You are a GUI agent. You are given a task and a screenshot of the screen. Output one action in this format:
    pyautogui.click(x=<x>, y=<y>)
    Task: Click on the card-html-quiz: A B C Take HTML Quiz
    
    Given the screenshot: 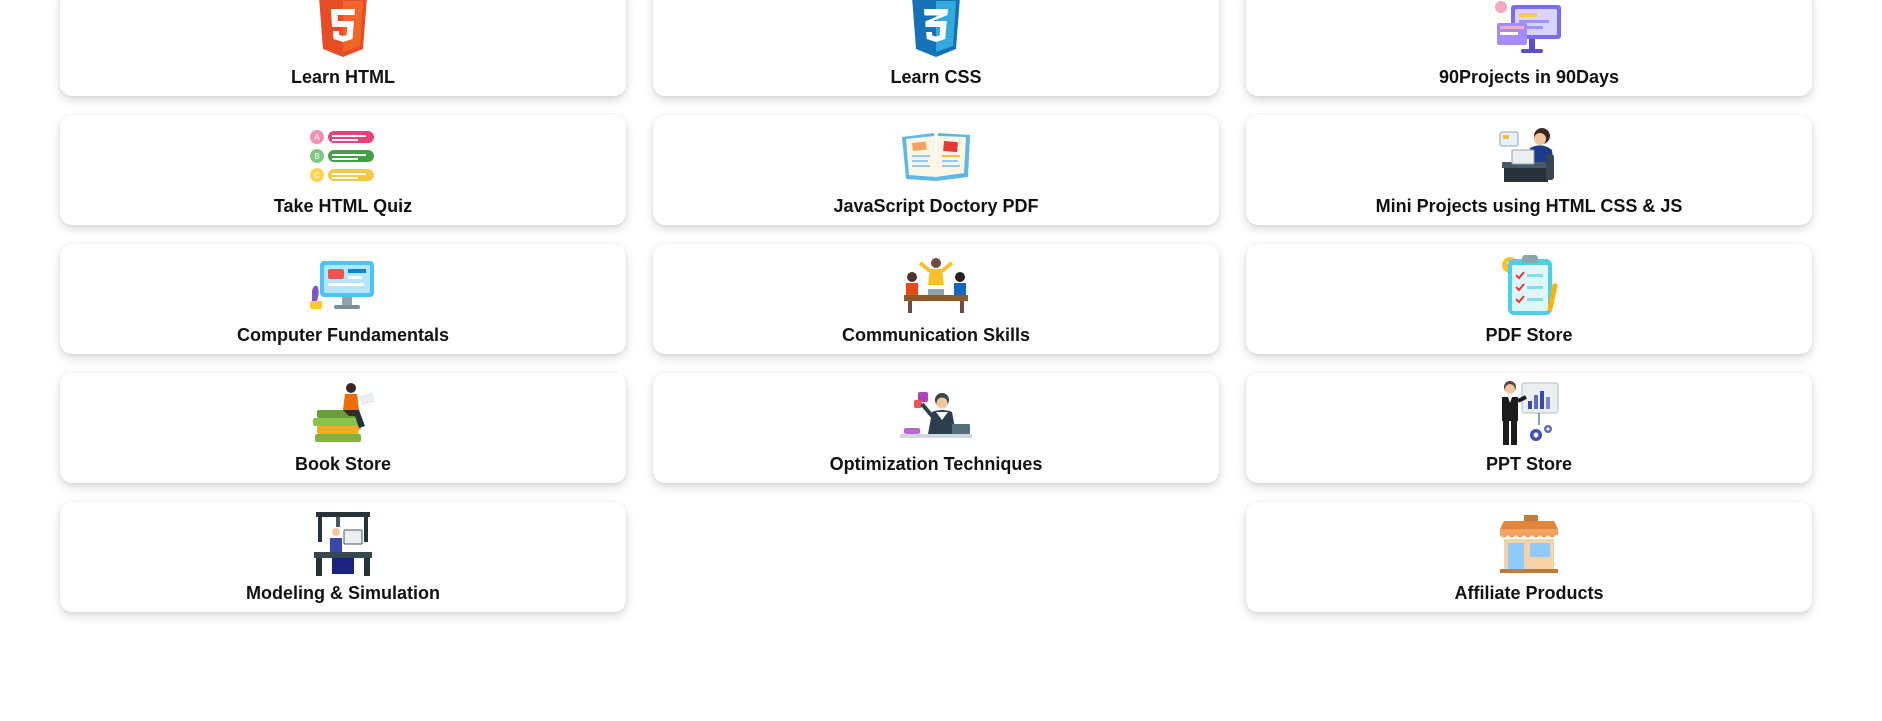 What is the action you would take?
    pyautogui.click(x=343, y=170)
    